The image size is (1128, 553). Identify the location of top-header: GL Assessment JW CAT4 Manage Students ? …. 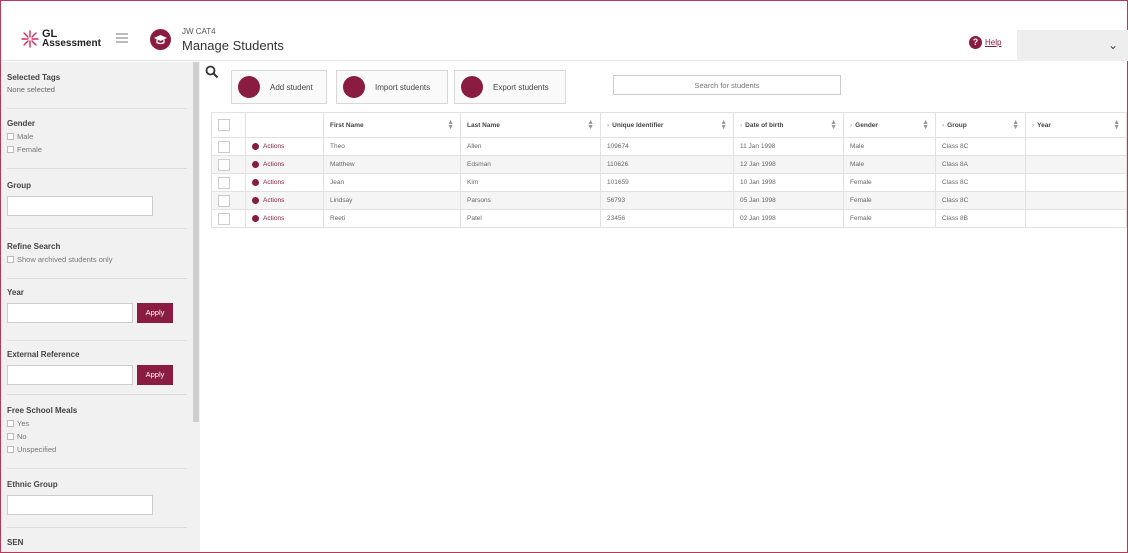
(564, 31).